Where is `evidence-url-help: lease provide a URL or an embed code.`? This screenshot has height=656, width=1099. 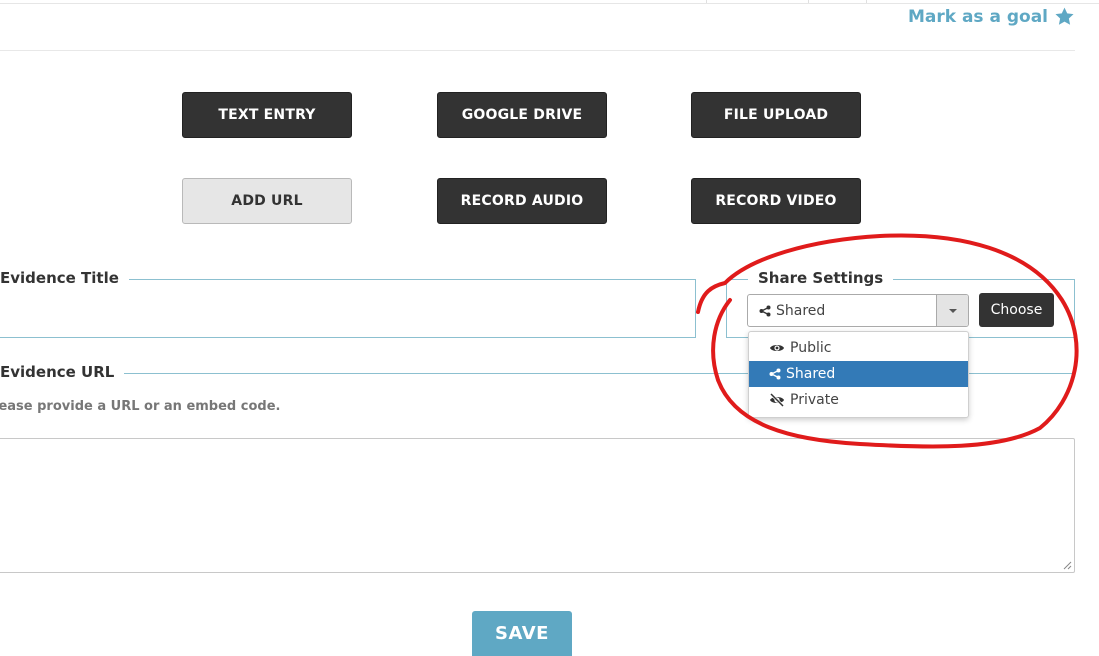 evidence-url-help: lease provide a URL or an embed code. is located at coordinates (140, 406).